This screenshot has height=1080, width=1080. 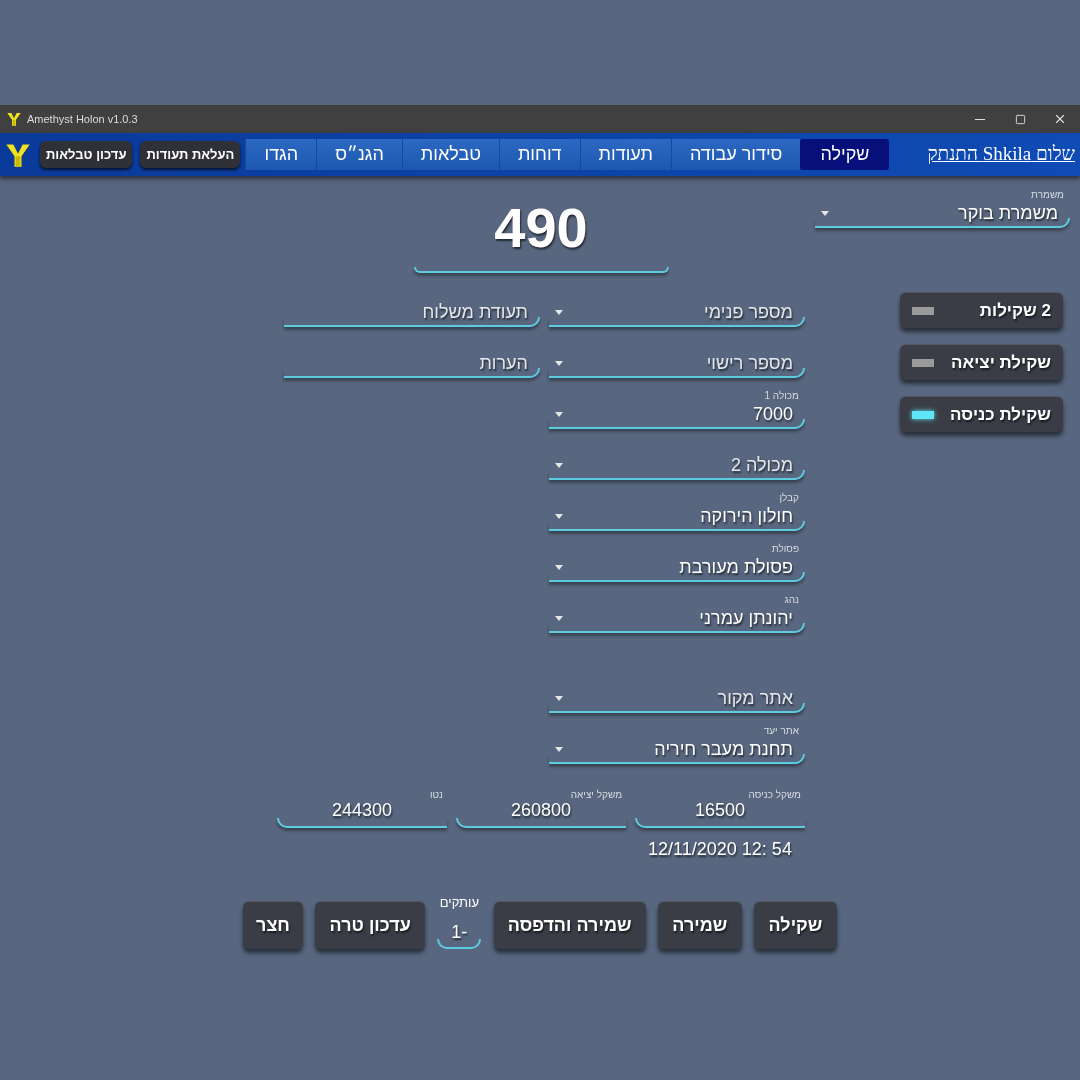 What do you see at coordinates (281, 154) in the screenshot?
I see `tab: הגדו` at bounding box center [281, 154].